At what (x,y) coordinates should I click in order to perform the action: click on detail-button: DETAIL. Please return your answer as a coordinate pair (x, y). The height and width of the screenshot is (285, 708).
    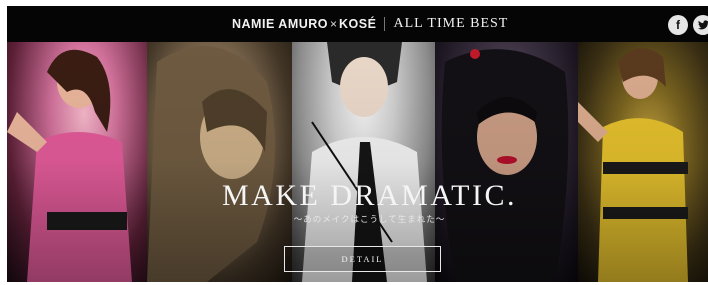
    Looking at the image, I should click on (362, 259).